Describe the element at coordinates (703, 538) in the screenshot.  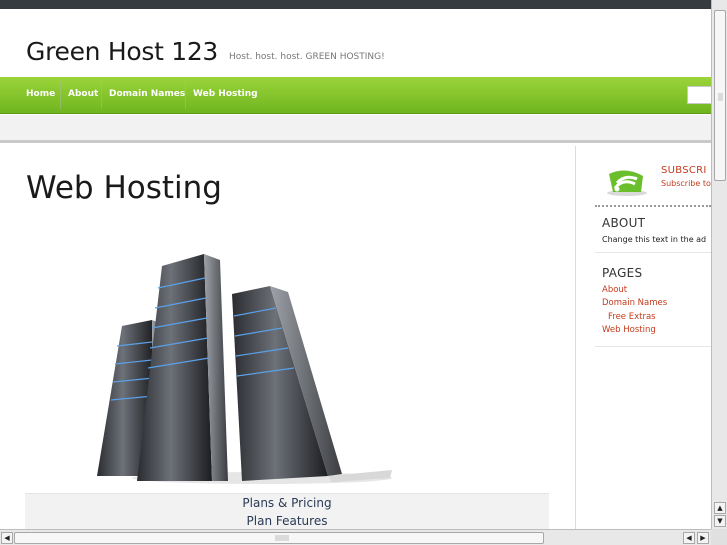
I see `scroll-right-button: ▶` at that location.